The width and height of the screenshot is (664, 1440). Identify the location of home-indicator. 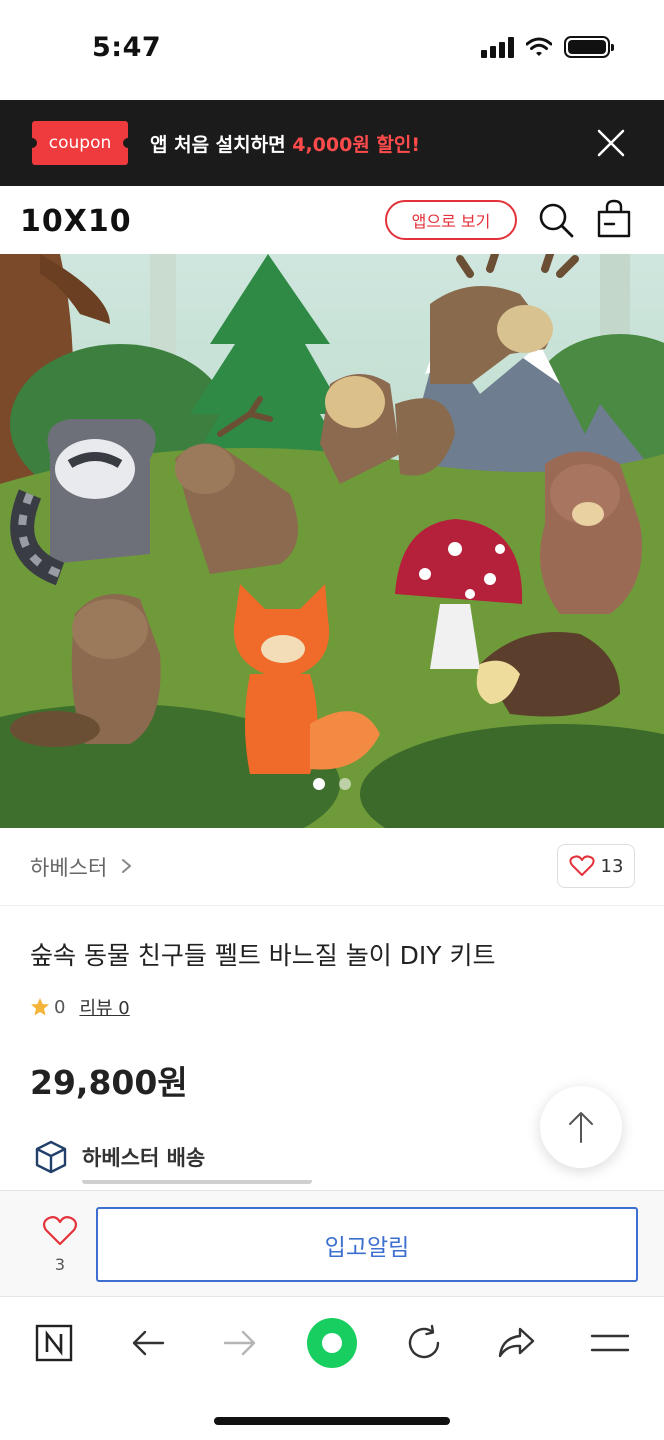
(332, 1421).